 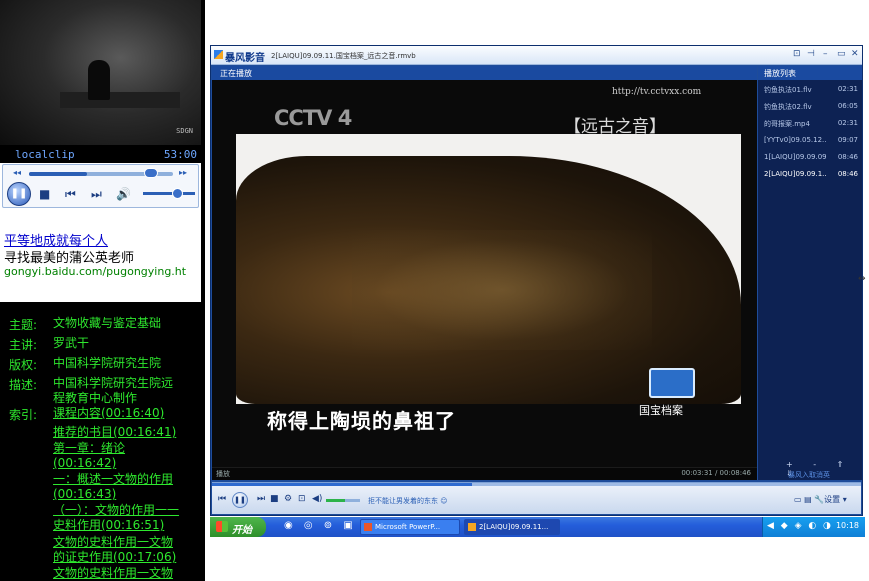 I want to click on right-control-buttons: ▭ ▤ 🔧设置 ▾, so click(x=820, y=499).